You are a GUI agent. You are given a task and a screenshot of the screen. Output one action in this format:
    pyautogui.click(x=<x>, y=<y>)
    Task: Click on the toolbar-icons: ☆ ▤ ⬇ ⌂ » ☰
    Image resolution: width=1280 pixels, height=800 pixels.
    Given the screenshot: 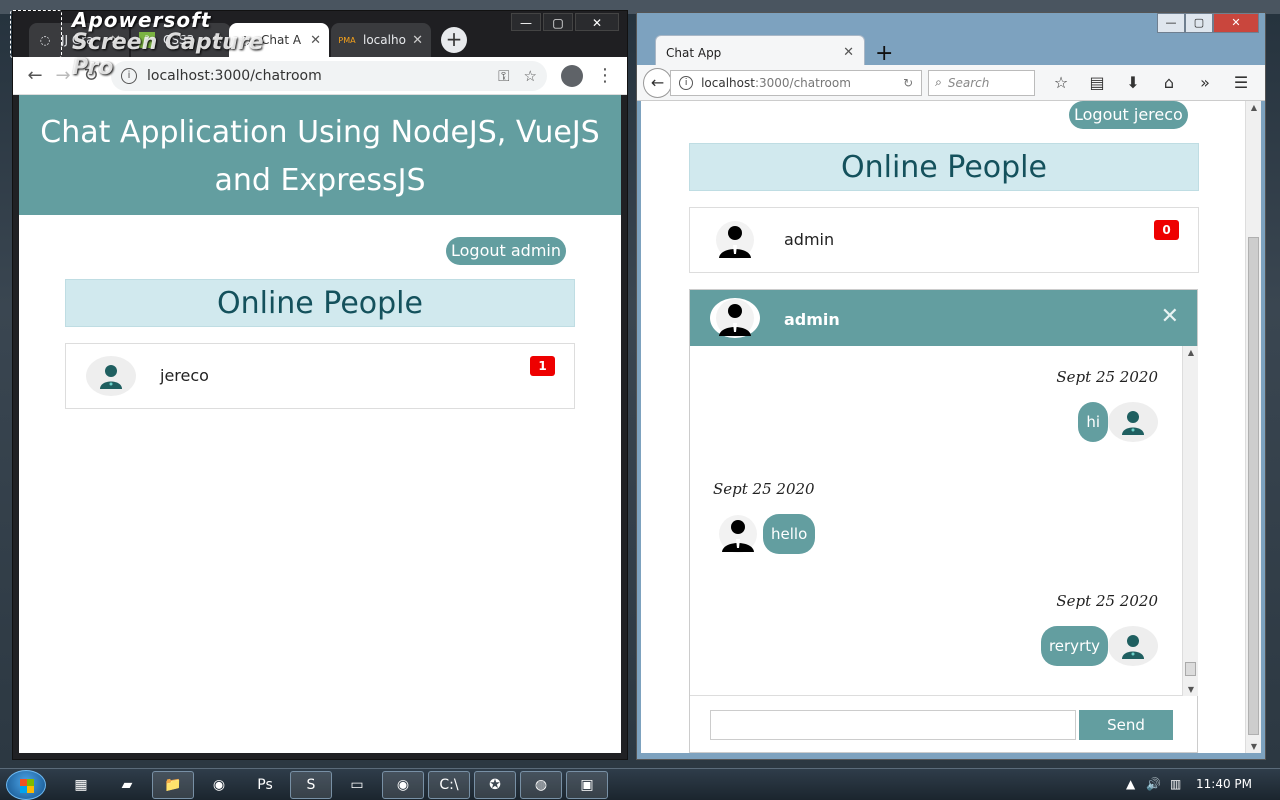 What is the action you would take?
    pyautogui.click(x=1151, y=82)
    